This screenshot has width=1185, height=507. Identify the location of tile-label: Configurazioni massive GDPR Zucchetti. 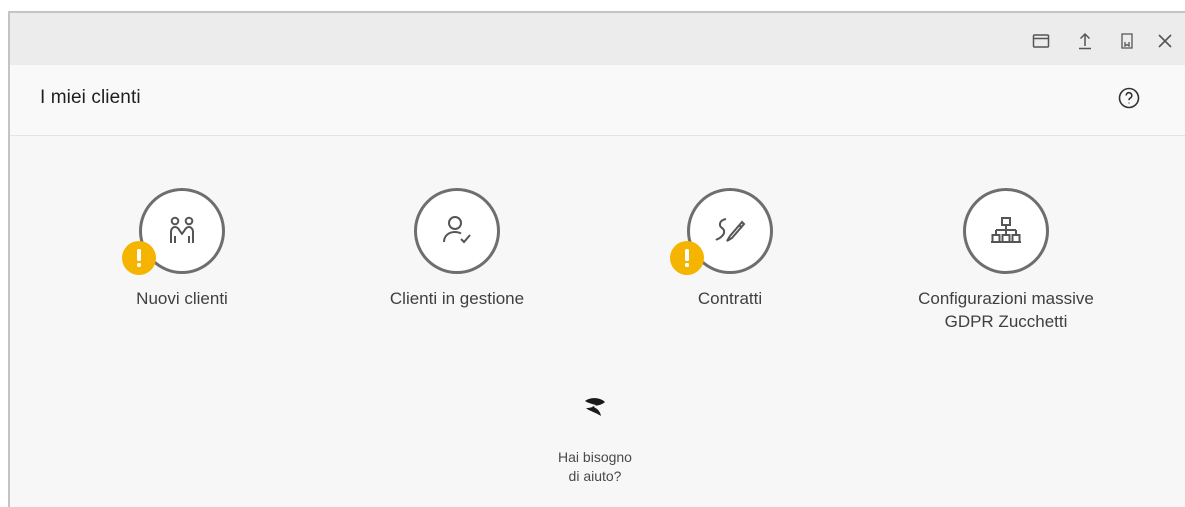
(1006, 310).